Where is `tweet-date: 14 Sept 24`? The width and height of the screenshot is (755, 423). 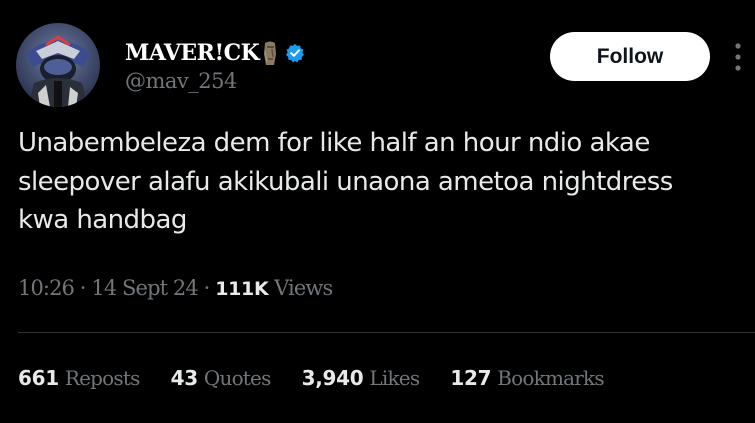
tweet-date: 14 Sept 24 is located at coordinates (144, 288).